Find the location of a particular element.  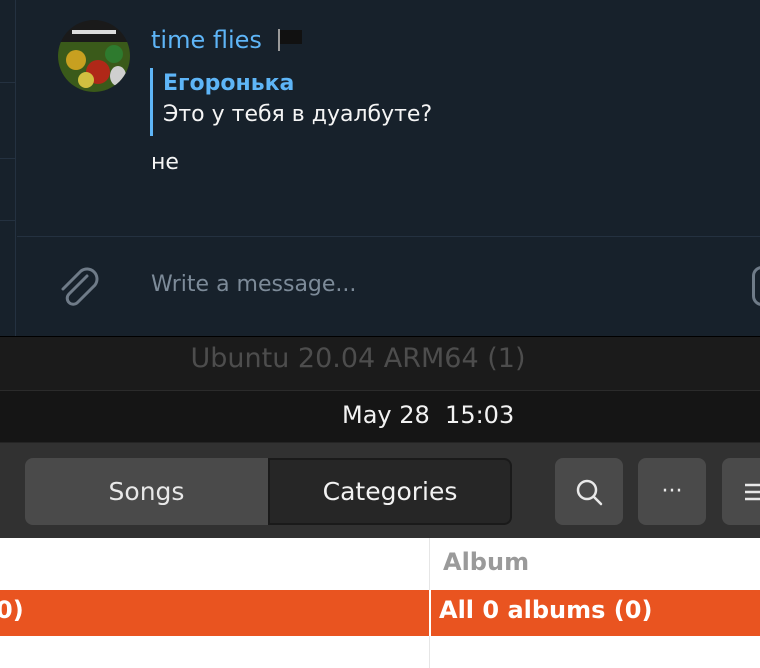

message-text: не is located at coordinates (165, 162).